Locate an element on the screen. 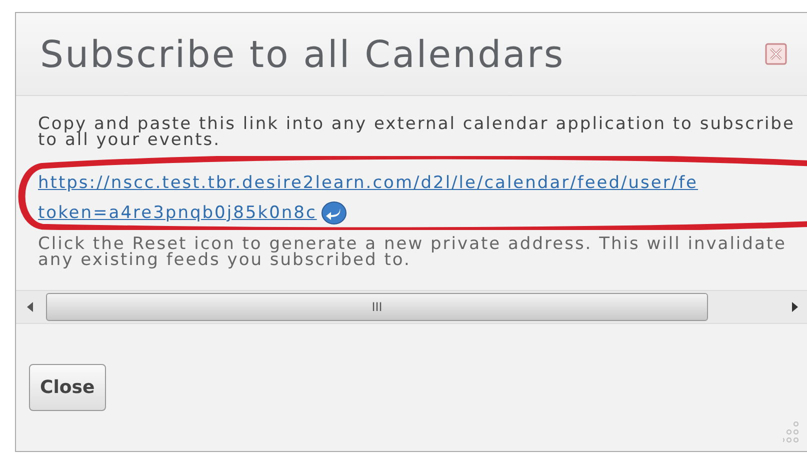 This screenshot has height=453, width=807. resize-grip-icon is located at coordinates (791, 432).